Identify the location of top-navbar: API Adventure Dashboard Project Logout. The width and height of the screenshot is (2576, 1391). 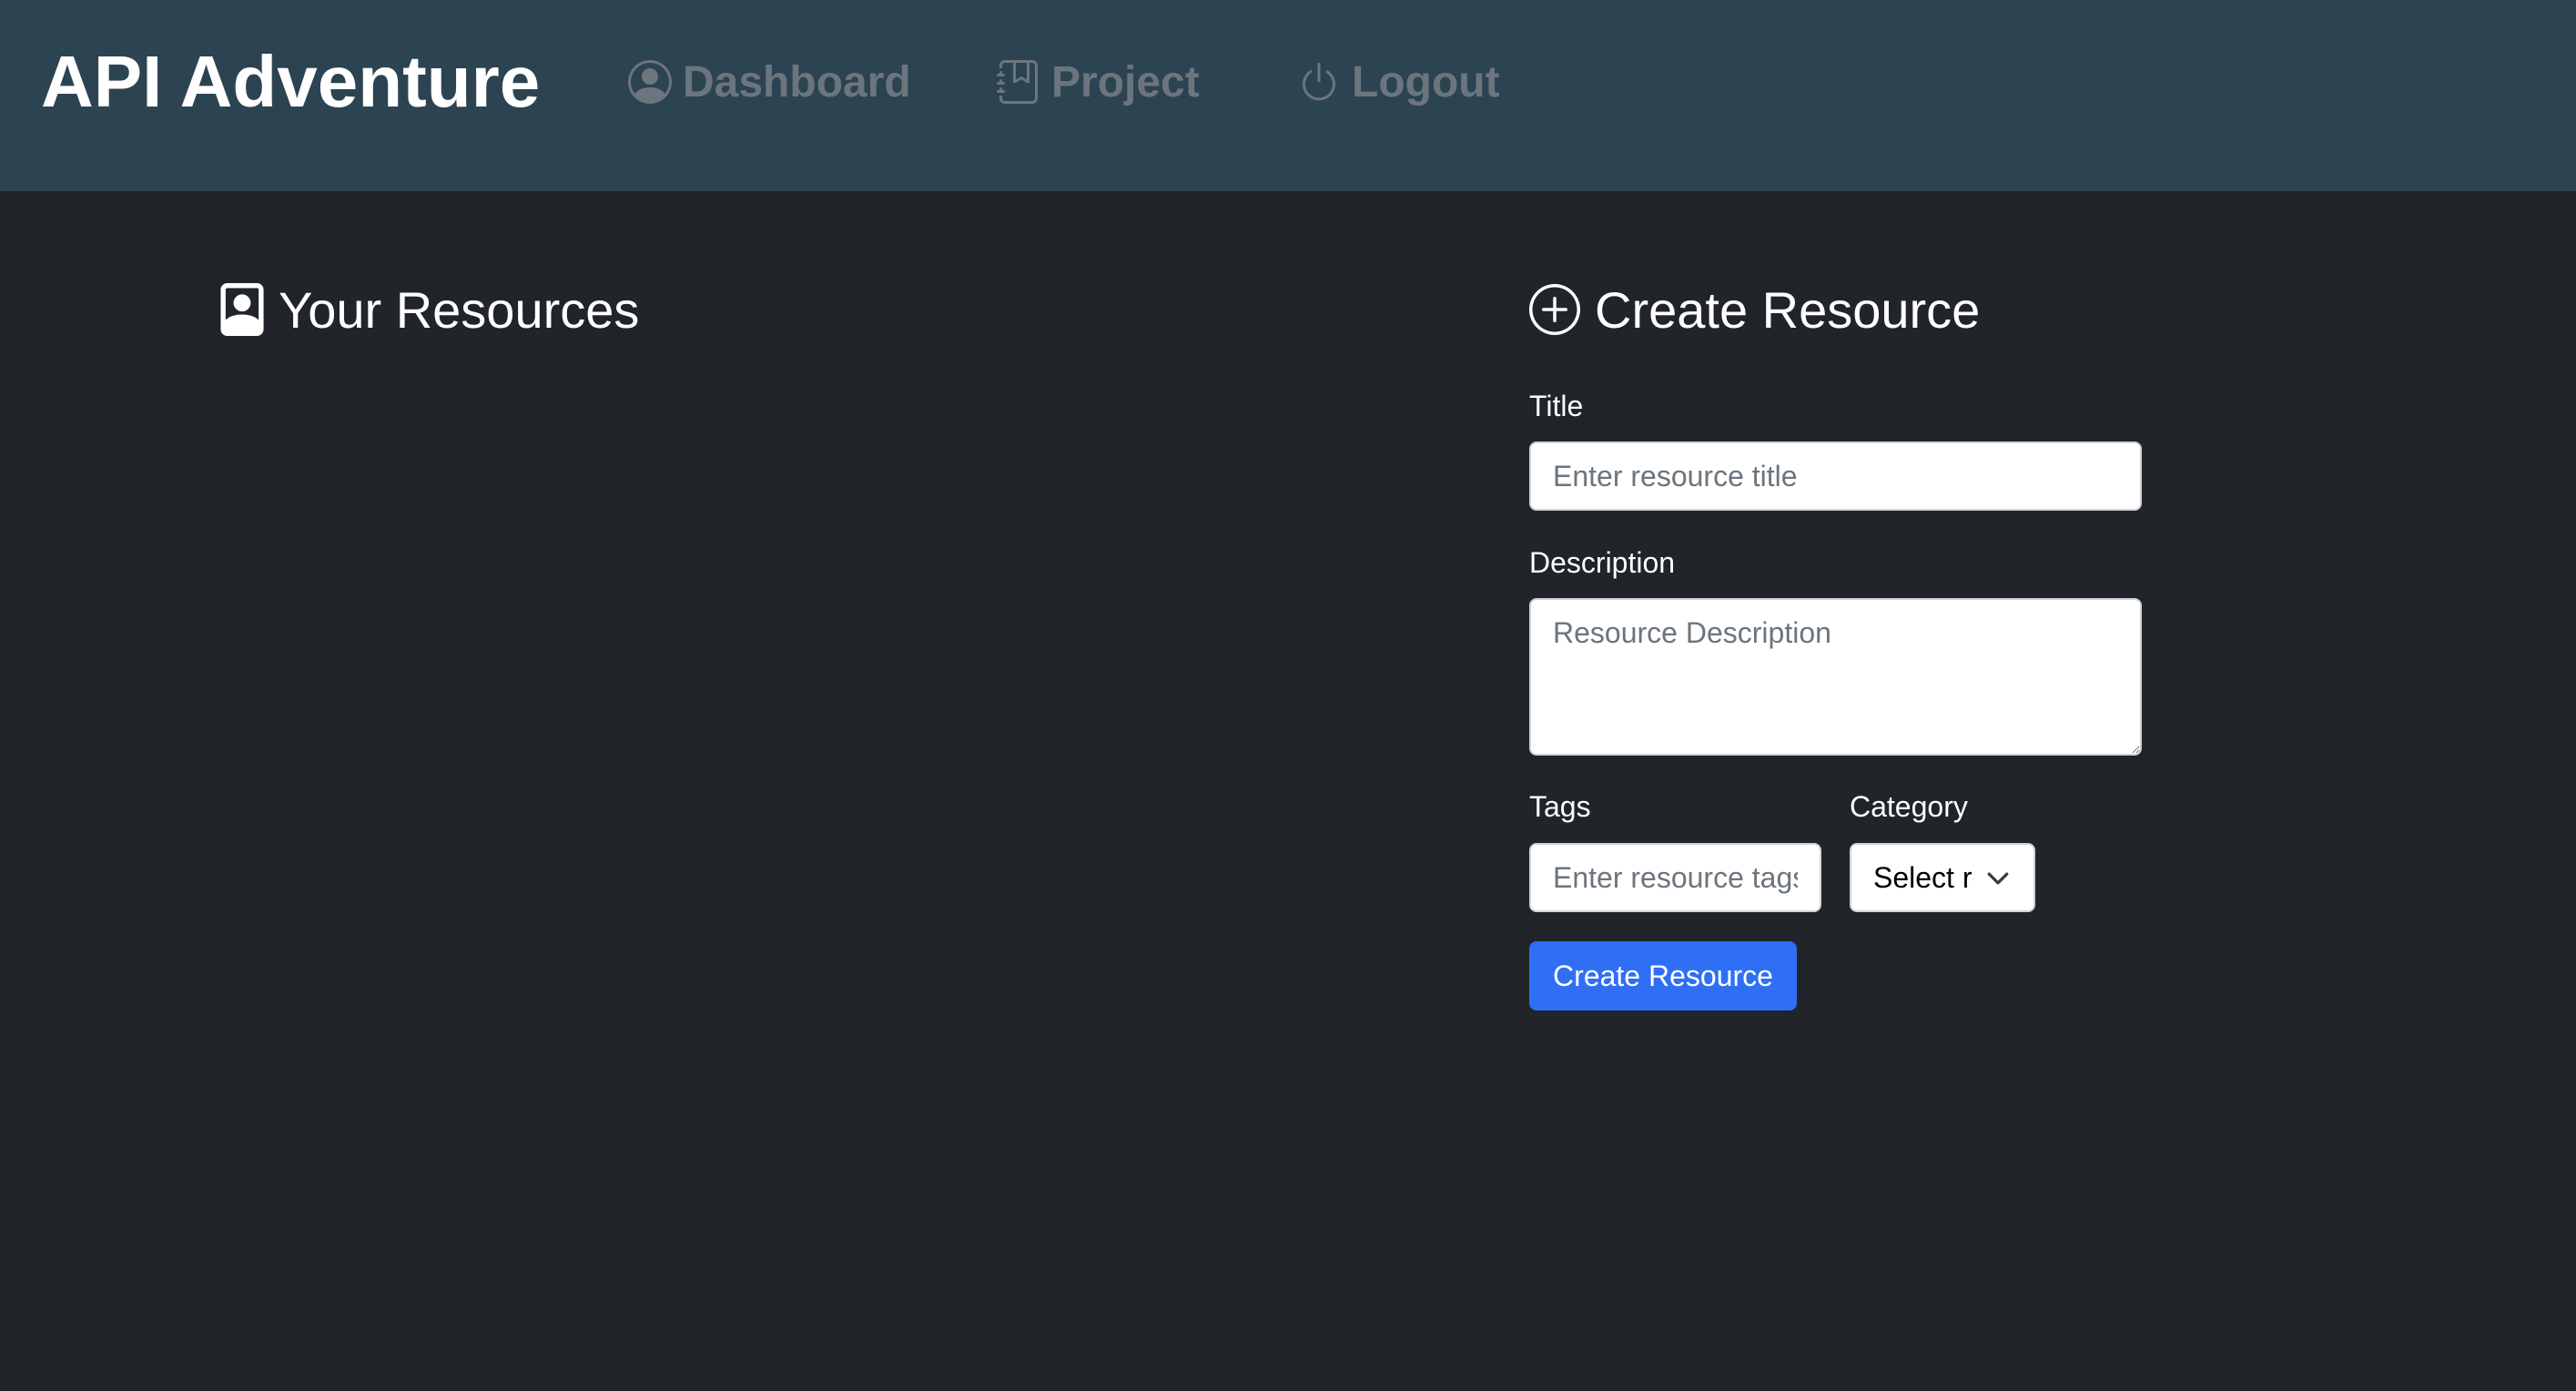
(1288, 96).